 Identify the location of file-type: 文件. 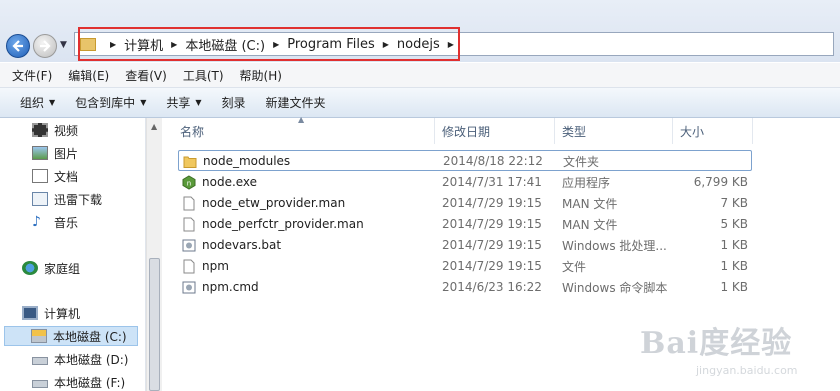
(574, 266).